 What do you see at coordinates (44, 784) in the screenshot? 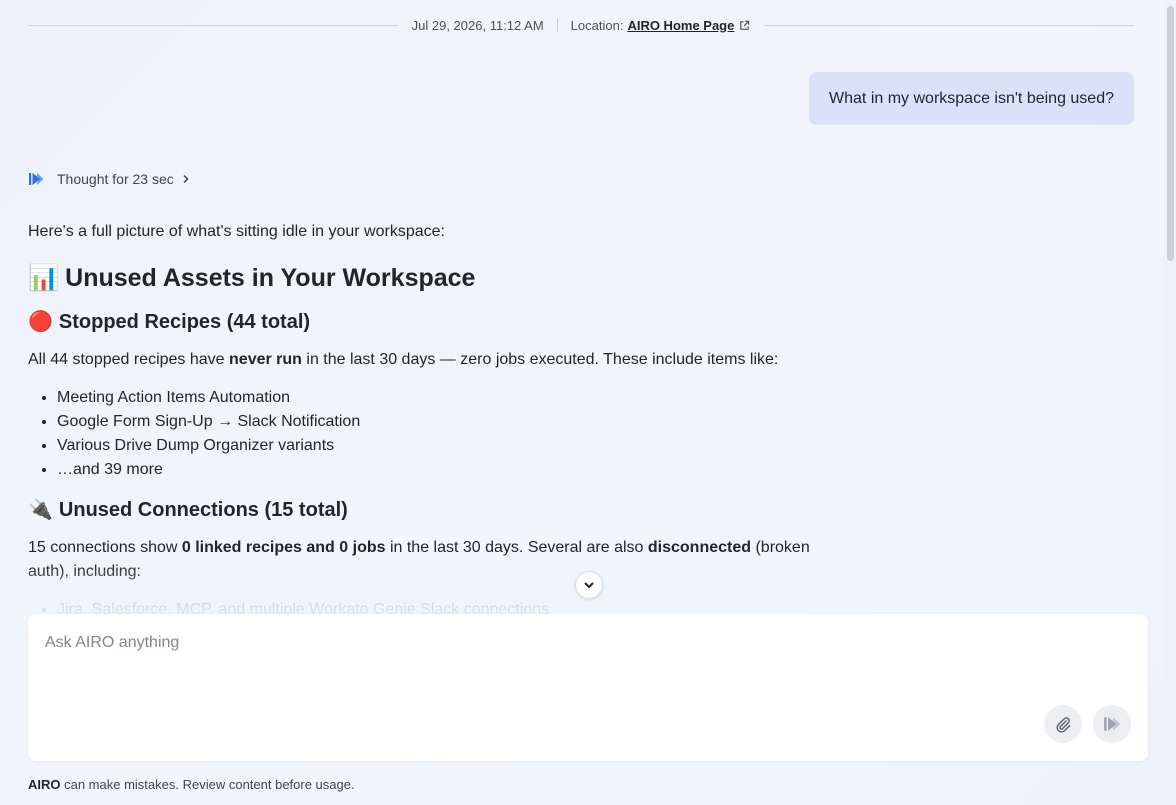
I see `disclaimer-brand: AIRO` at bounding box center [44, 784].